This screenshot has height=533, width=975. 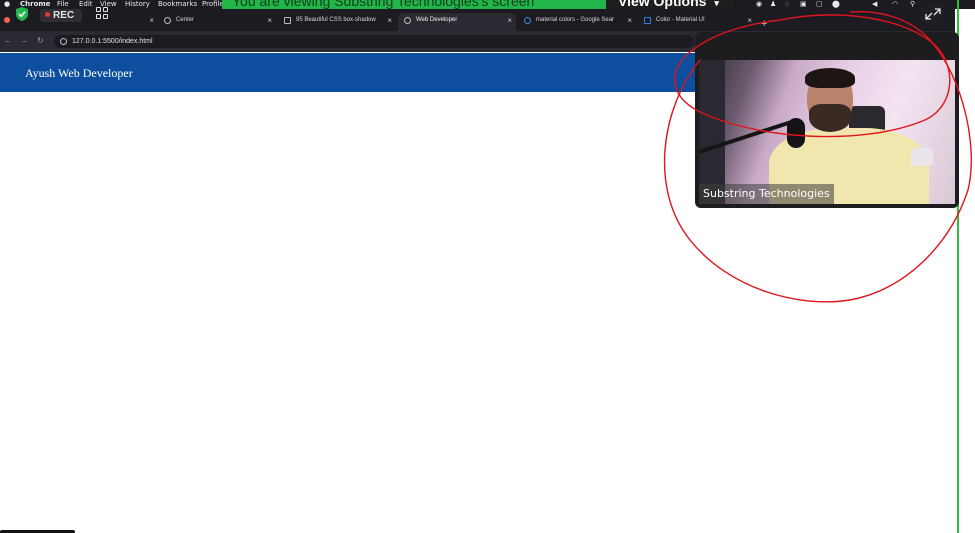 I want to click on forward-icon: →, so click(x=24, y=40).